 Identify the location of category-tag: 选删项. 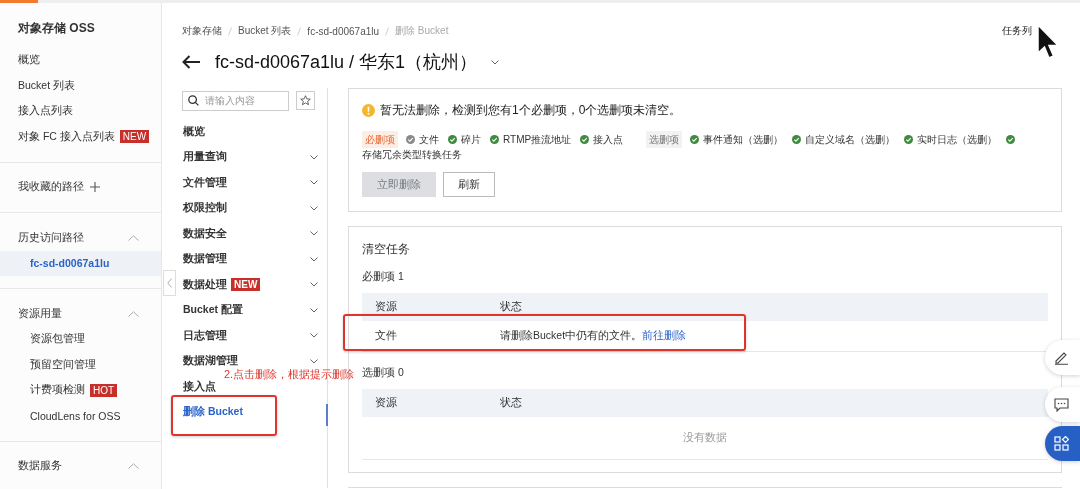
(664, 139).